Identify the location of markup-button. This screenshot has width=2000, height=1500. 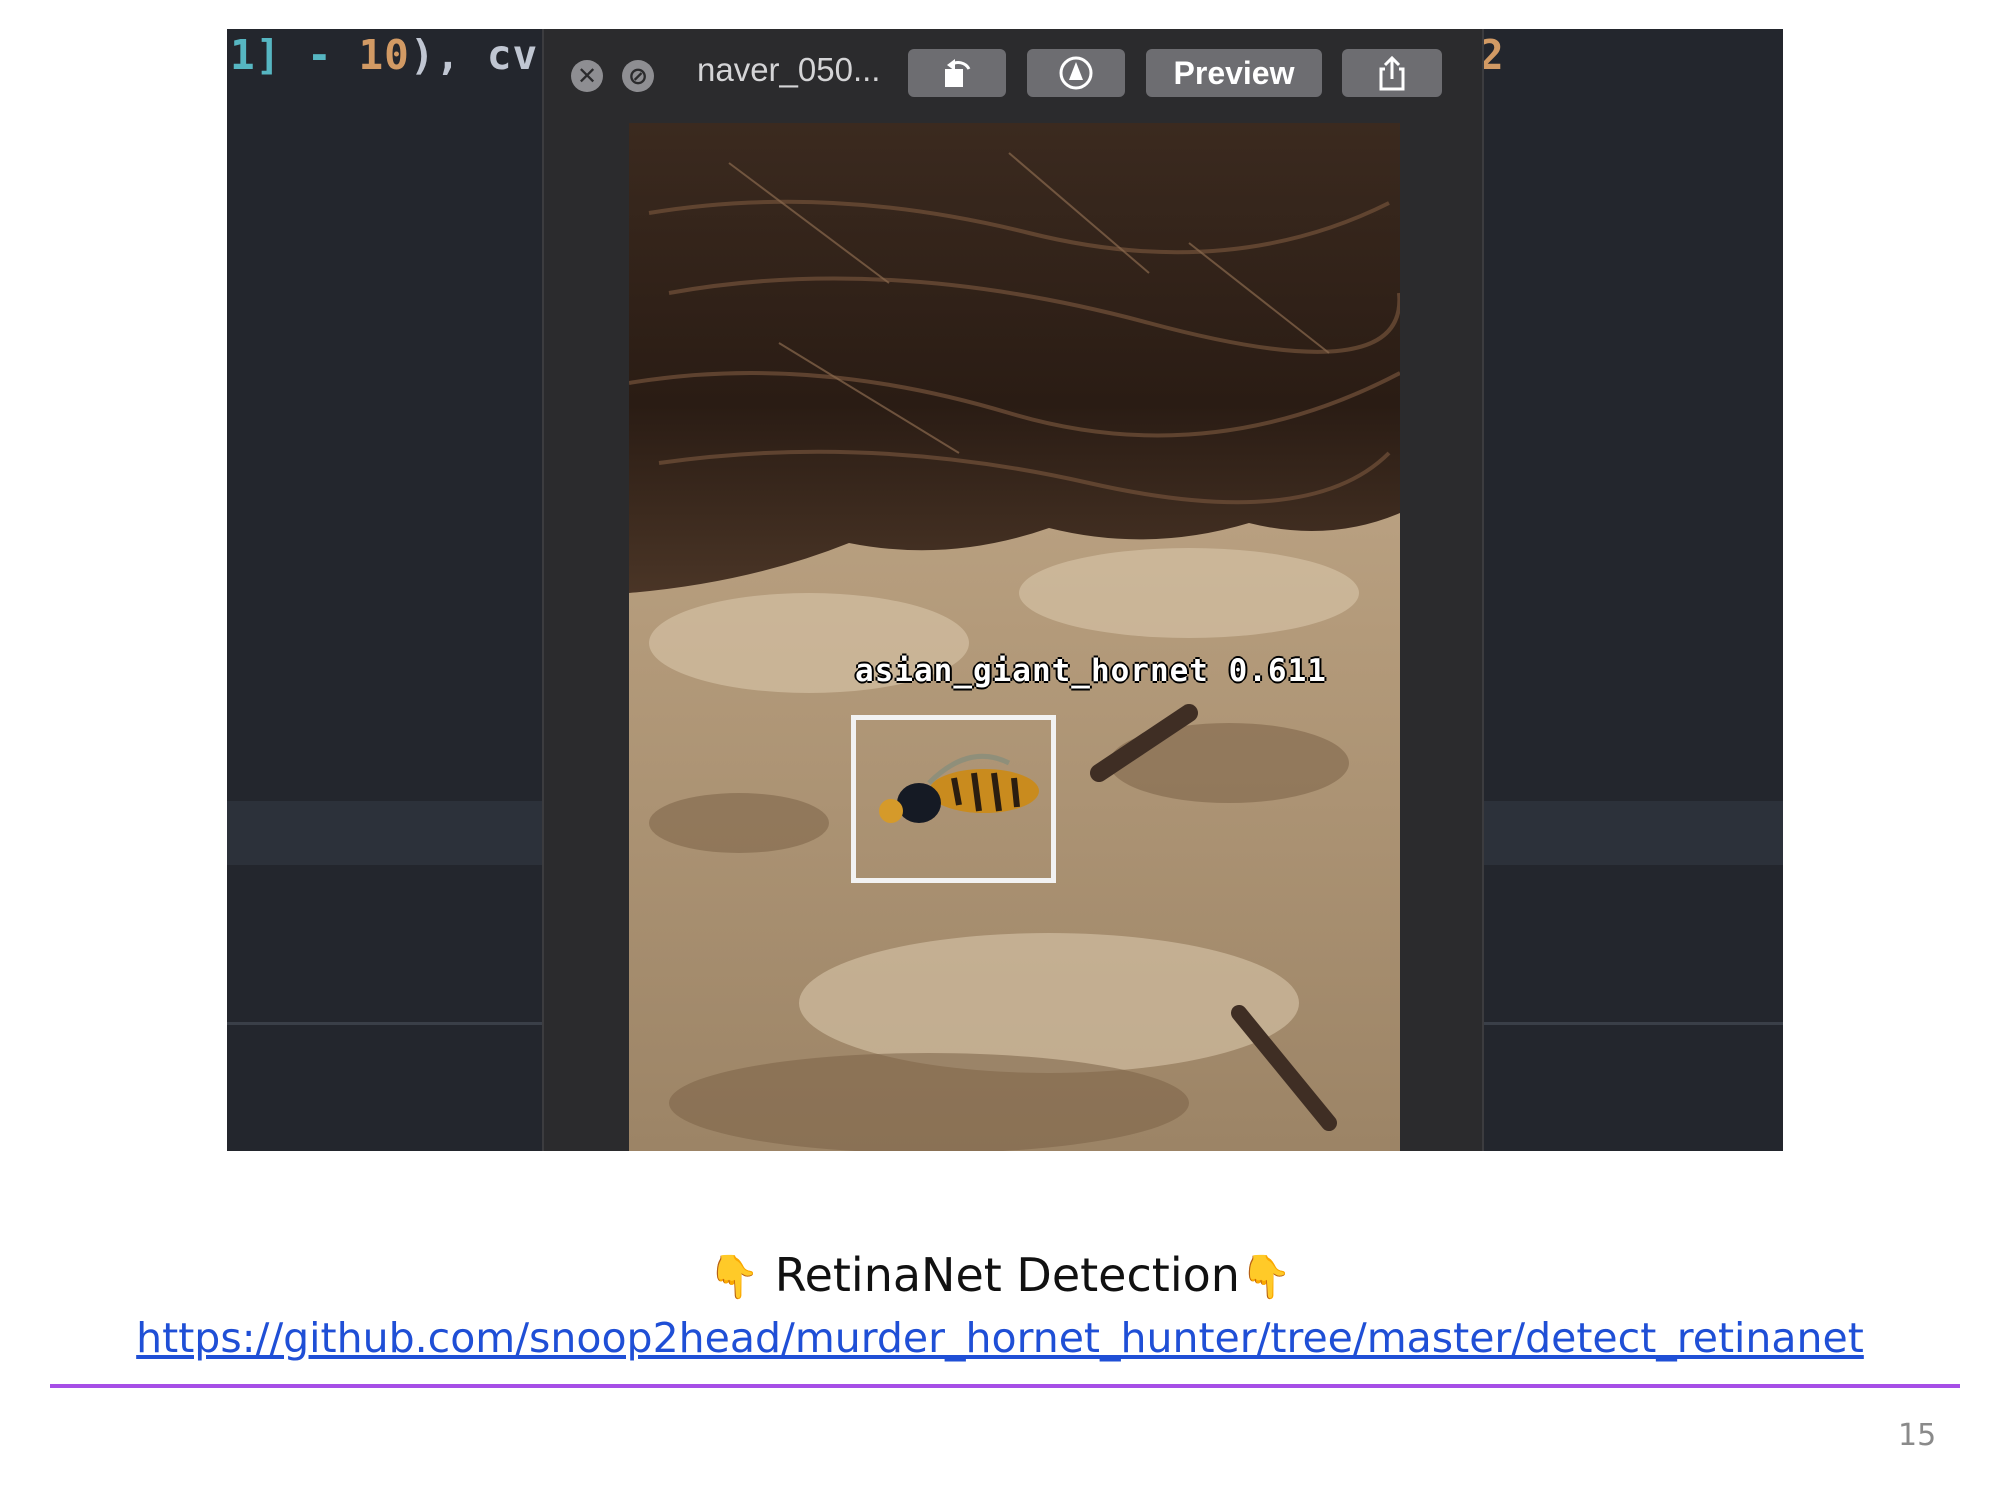
(1076, 73).